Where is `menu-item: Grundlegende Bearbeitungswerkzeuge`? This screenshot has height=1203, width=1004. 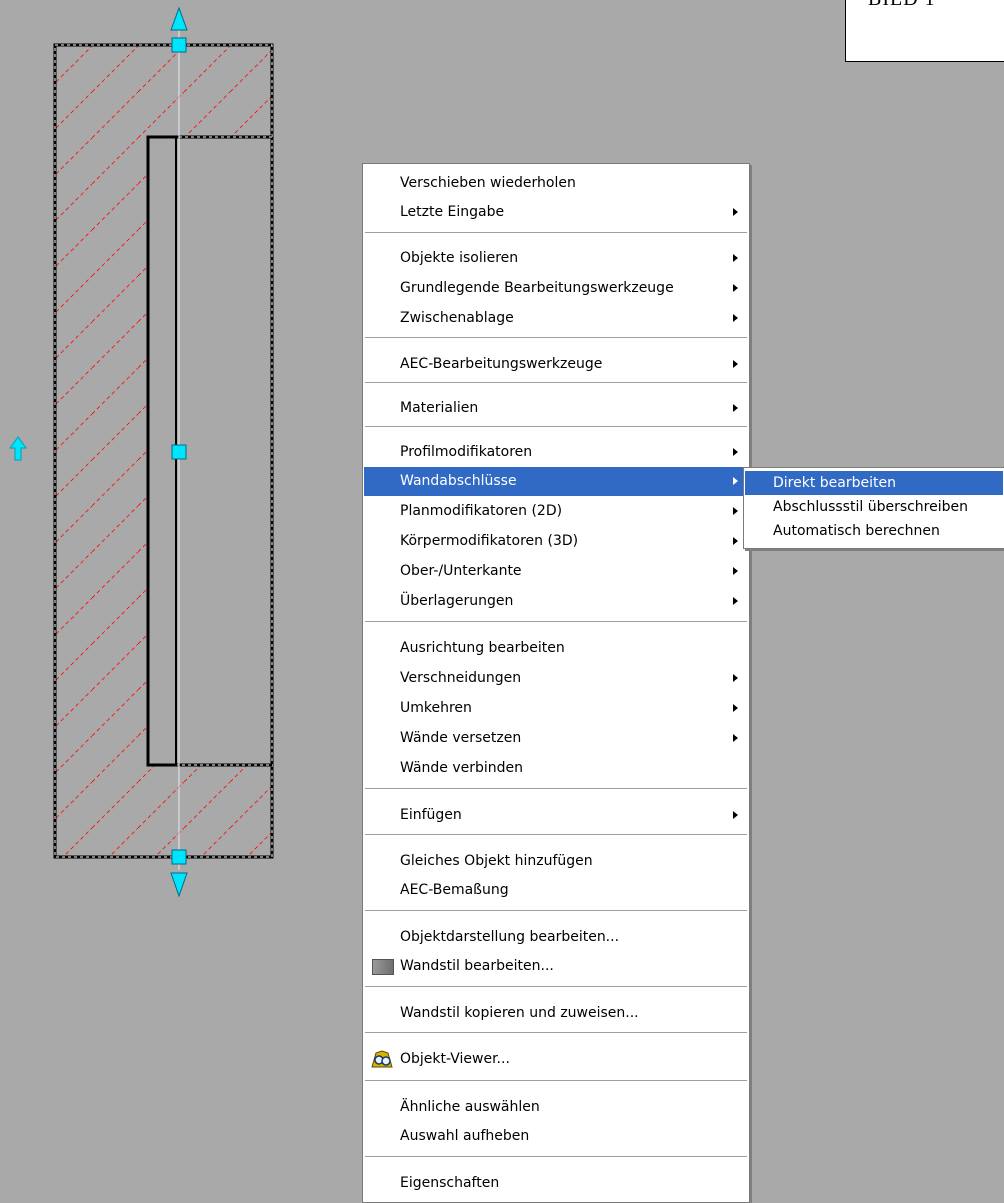 menu-item: Grundlegende Bearbeitungswerkzeuge is located at coordinates (556, 288).